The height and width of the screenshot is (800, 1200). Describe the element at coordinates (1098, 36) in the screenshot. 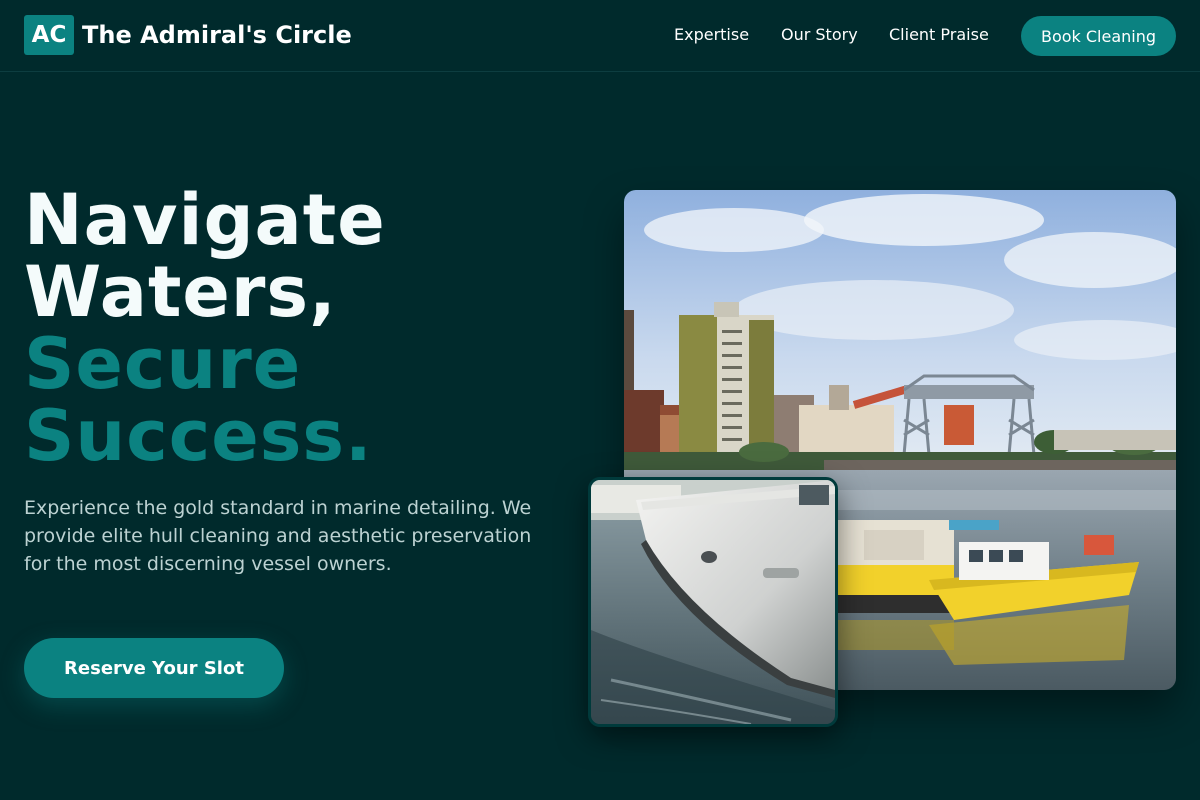

I see `book-cleaning-button: Book Cleaning` at that location.